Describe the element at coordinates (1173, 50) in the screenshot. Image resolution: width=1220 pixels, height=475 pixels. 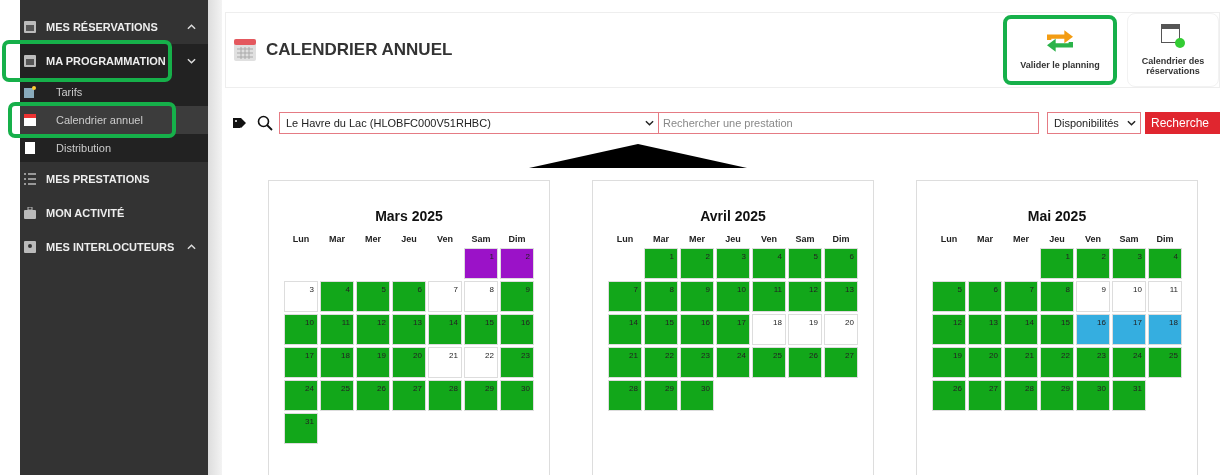
I see `toolbar-button: Calendrier des réservations` at that location.